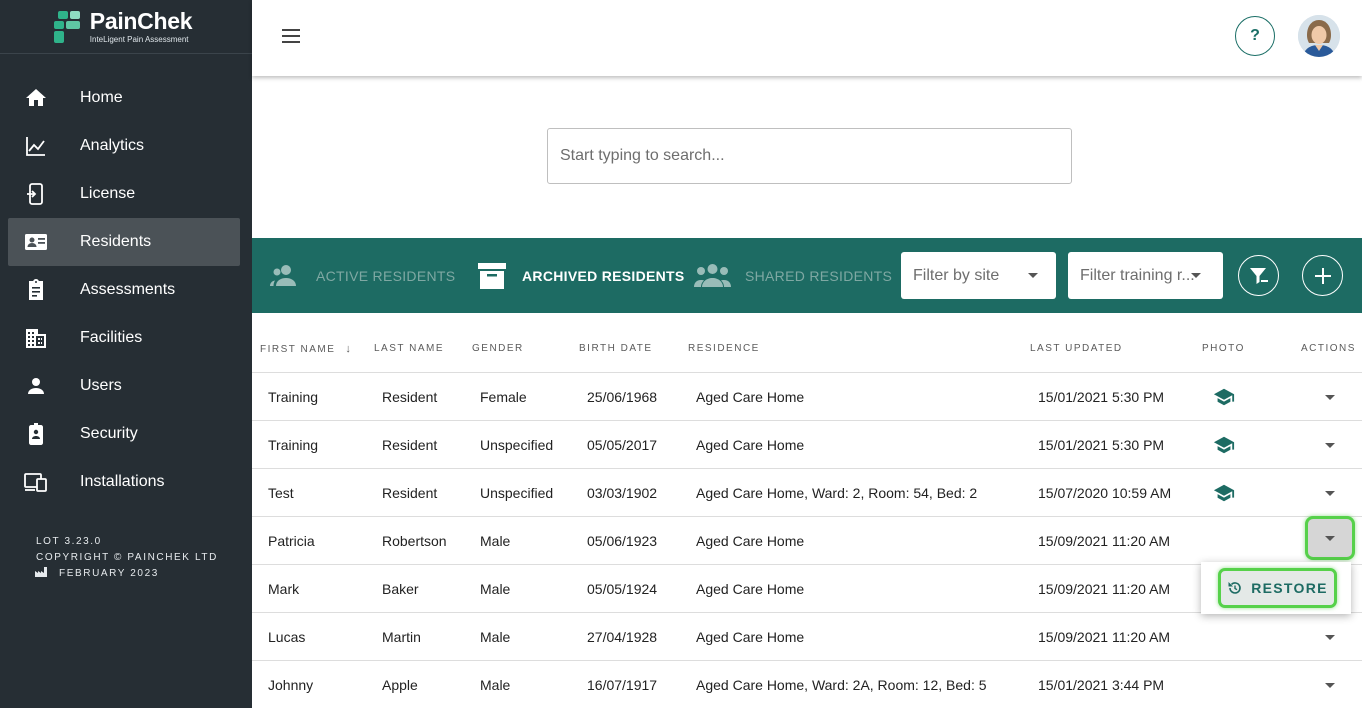  I want to click on sidebar-item-assessments: Assessments, so click(124, 290).